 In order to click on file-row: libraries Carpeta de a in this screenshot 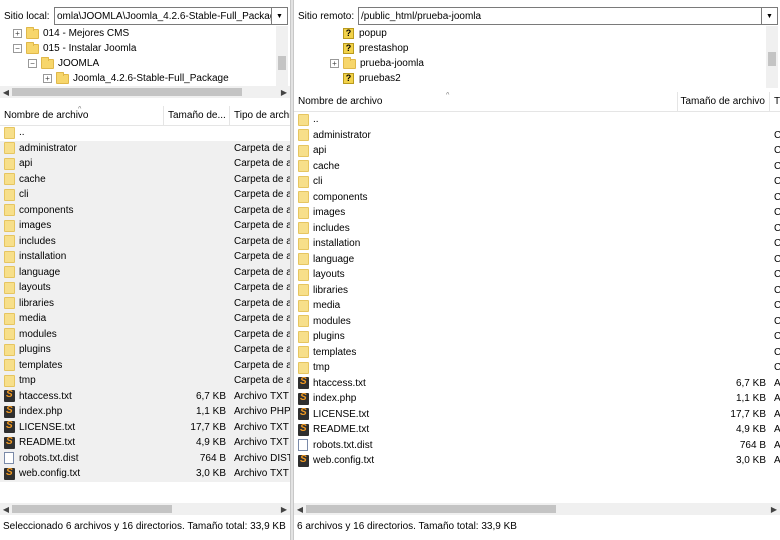, I will do `click(145, 303)`.